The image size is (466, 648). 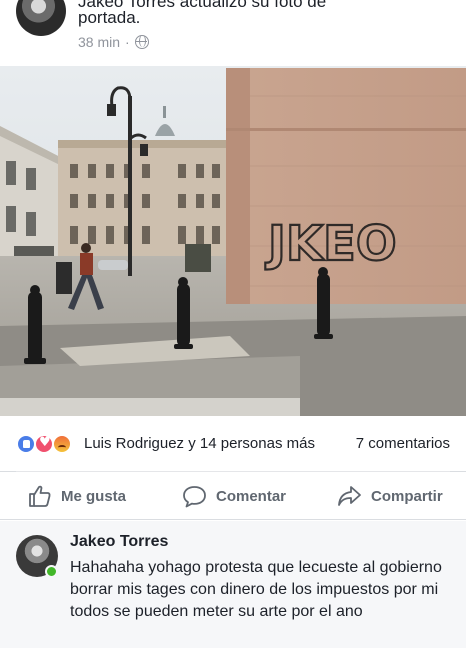 I want to click on share-button: Compartir, so click(x=390, y=496).